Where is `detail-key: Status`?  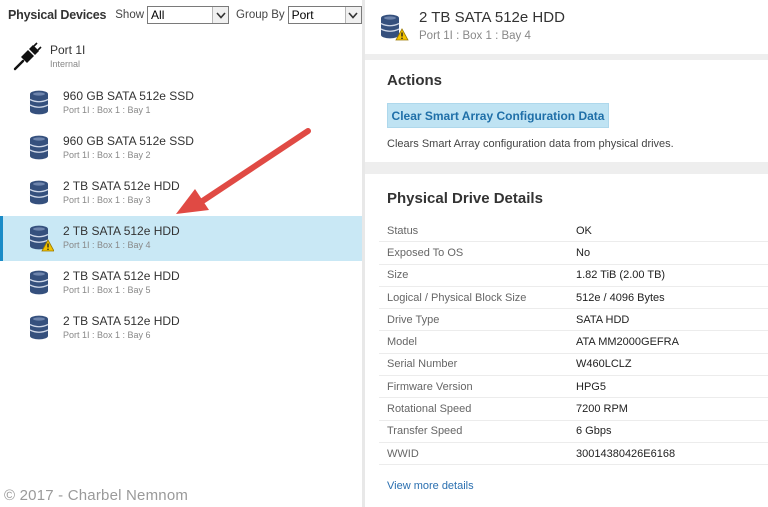
detail-key: Status is located at coordinates (403, 230).